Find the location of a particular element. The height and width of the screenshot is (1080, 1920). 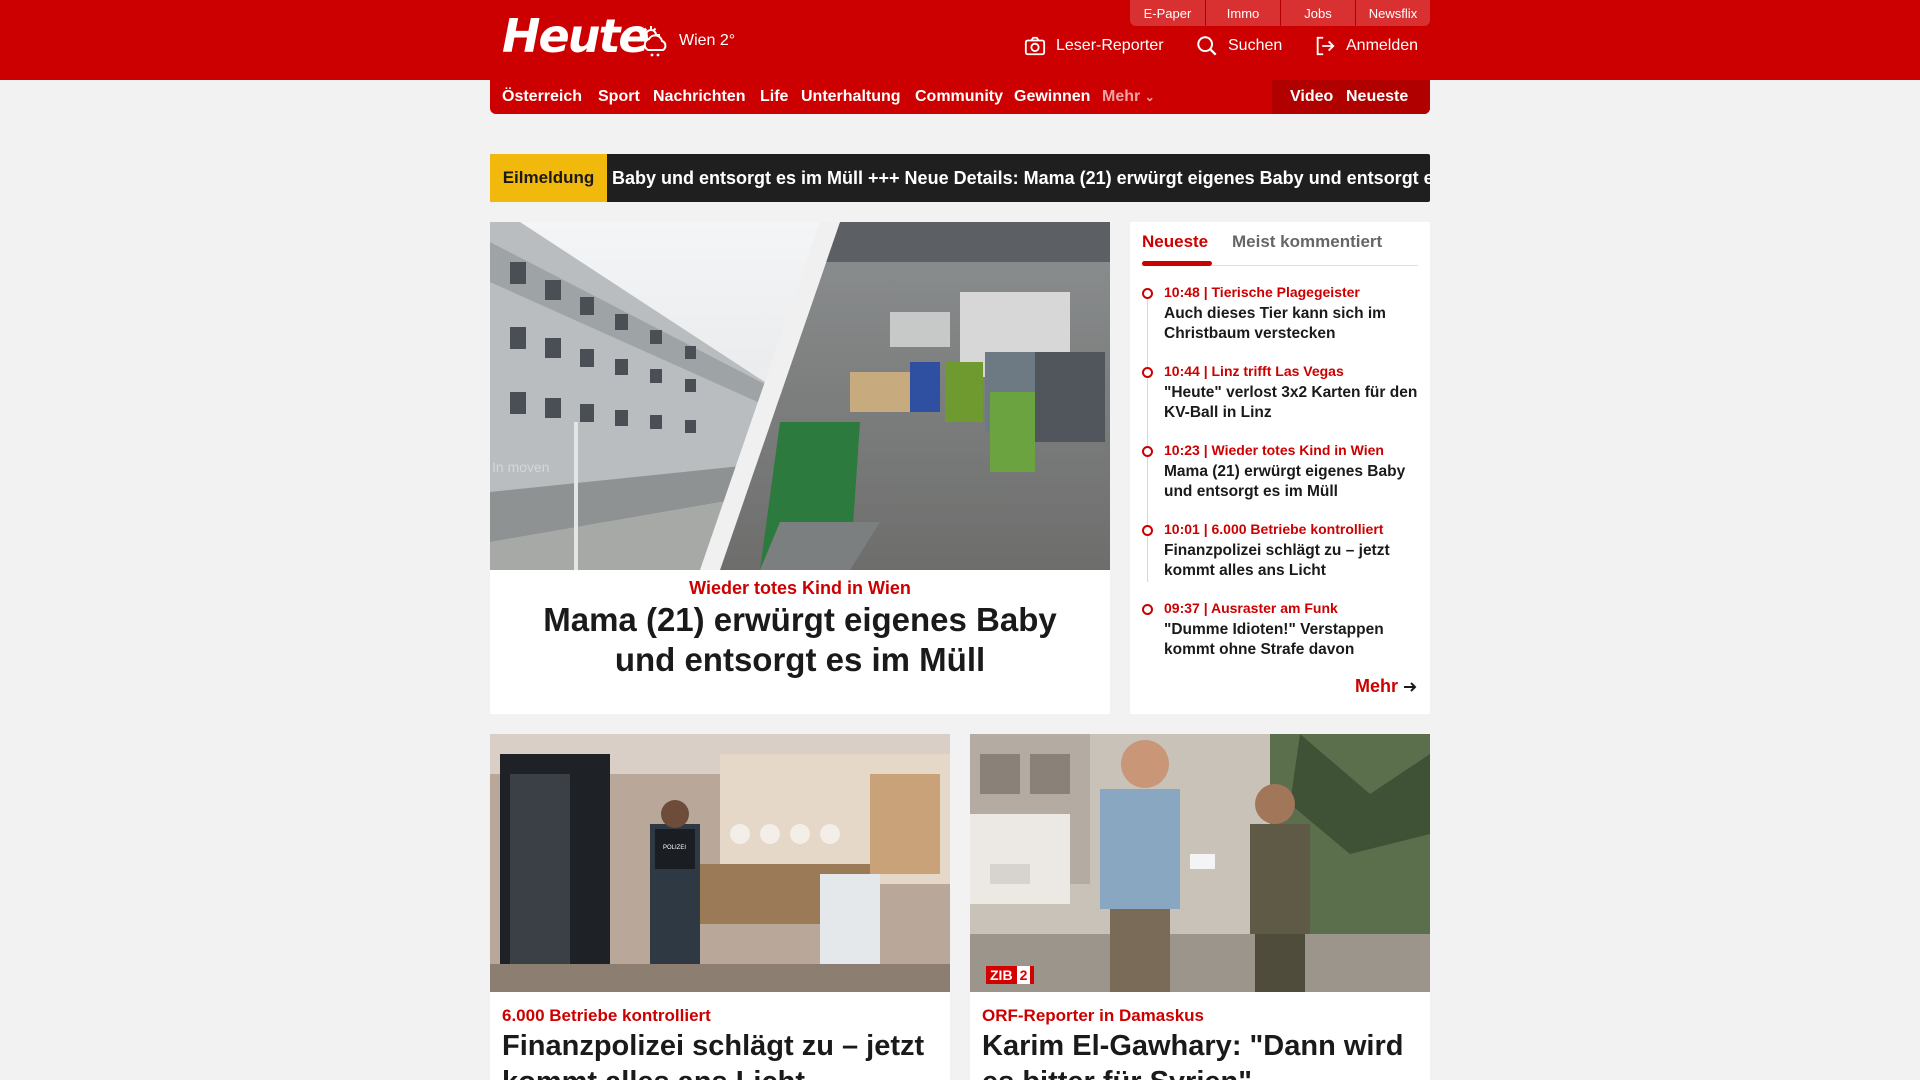

svg-text: In moven is located at coordinates (521, 467).